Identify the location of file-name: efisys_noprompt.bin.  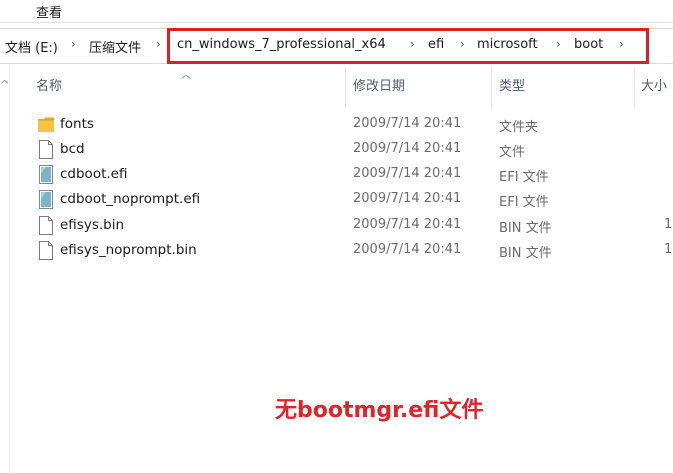
(128, 250).